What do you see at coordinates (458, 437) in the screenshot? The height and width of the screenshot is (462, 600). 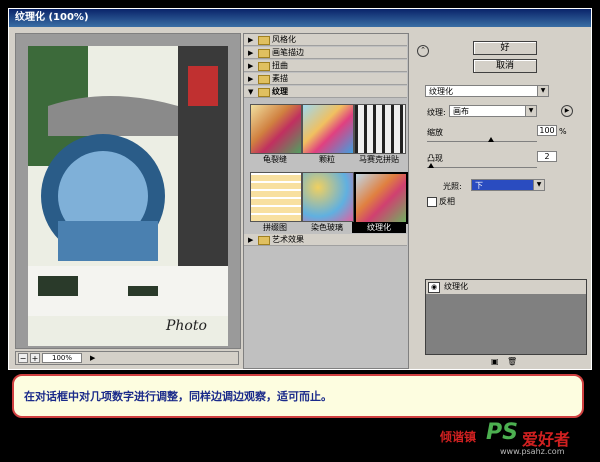 I see `watermark-left: 倾谐镇` at bounding box center [458, 437].